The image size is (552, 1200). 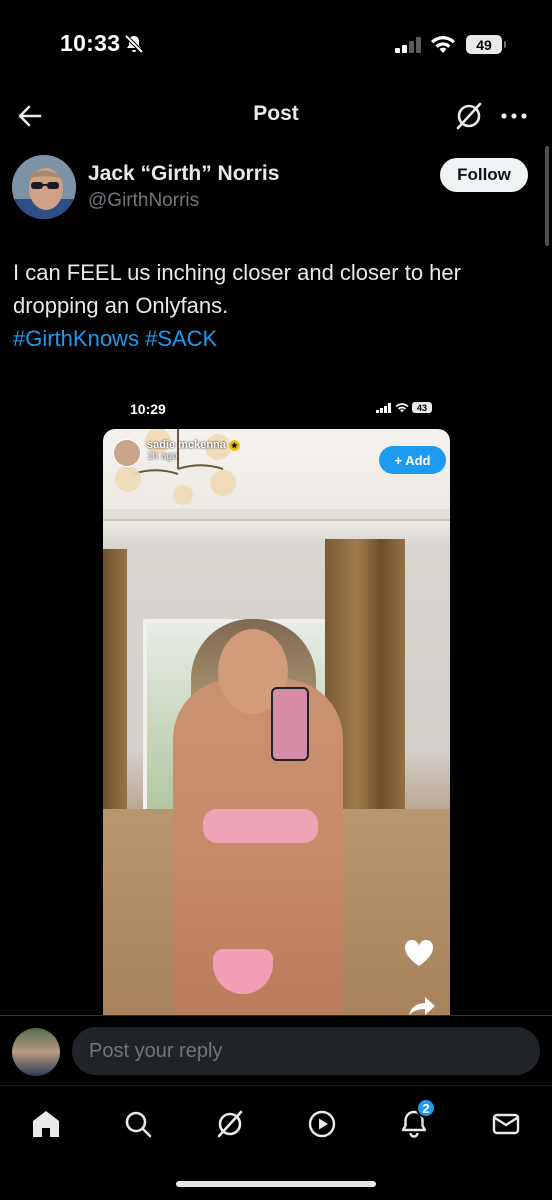 What do you see at coordinates (183, 174) in the screenshot?
I see `author-name: Jack “Girth” Norris` at bounding box center [183, 174].